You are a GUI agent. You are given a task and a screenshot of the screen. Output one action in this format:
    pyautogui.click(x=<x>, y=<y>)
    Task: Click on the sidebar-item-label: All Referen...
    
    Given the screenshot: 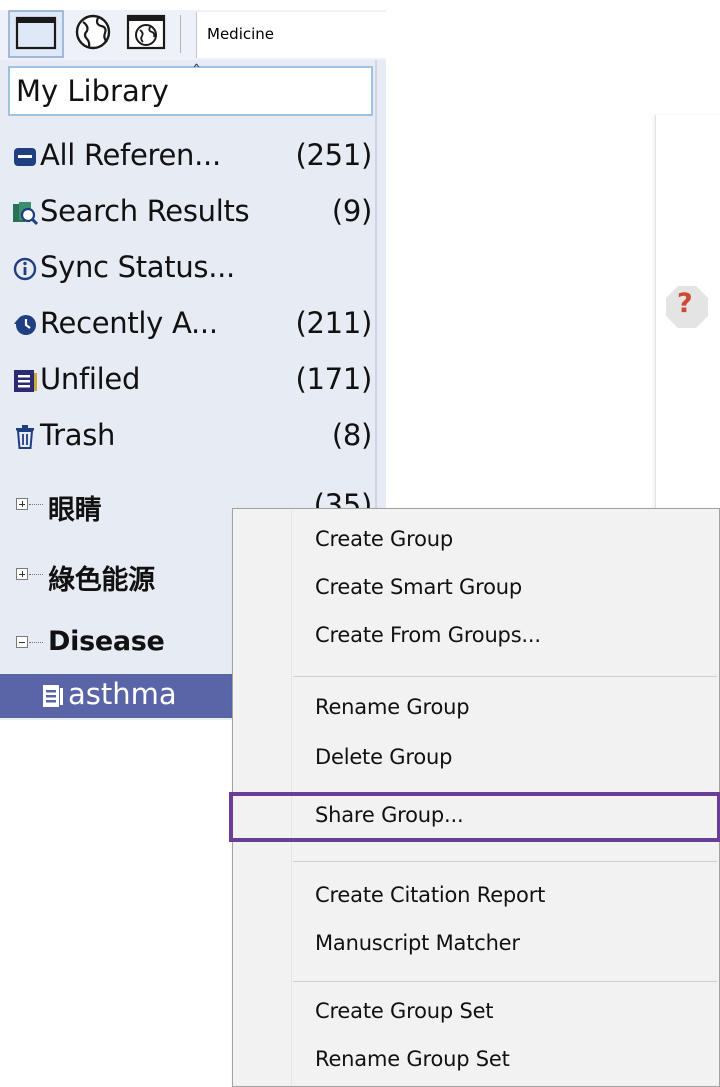 What is the action you would take?
    pyautogui.click(x=130, y=155)
    